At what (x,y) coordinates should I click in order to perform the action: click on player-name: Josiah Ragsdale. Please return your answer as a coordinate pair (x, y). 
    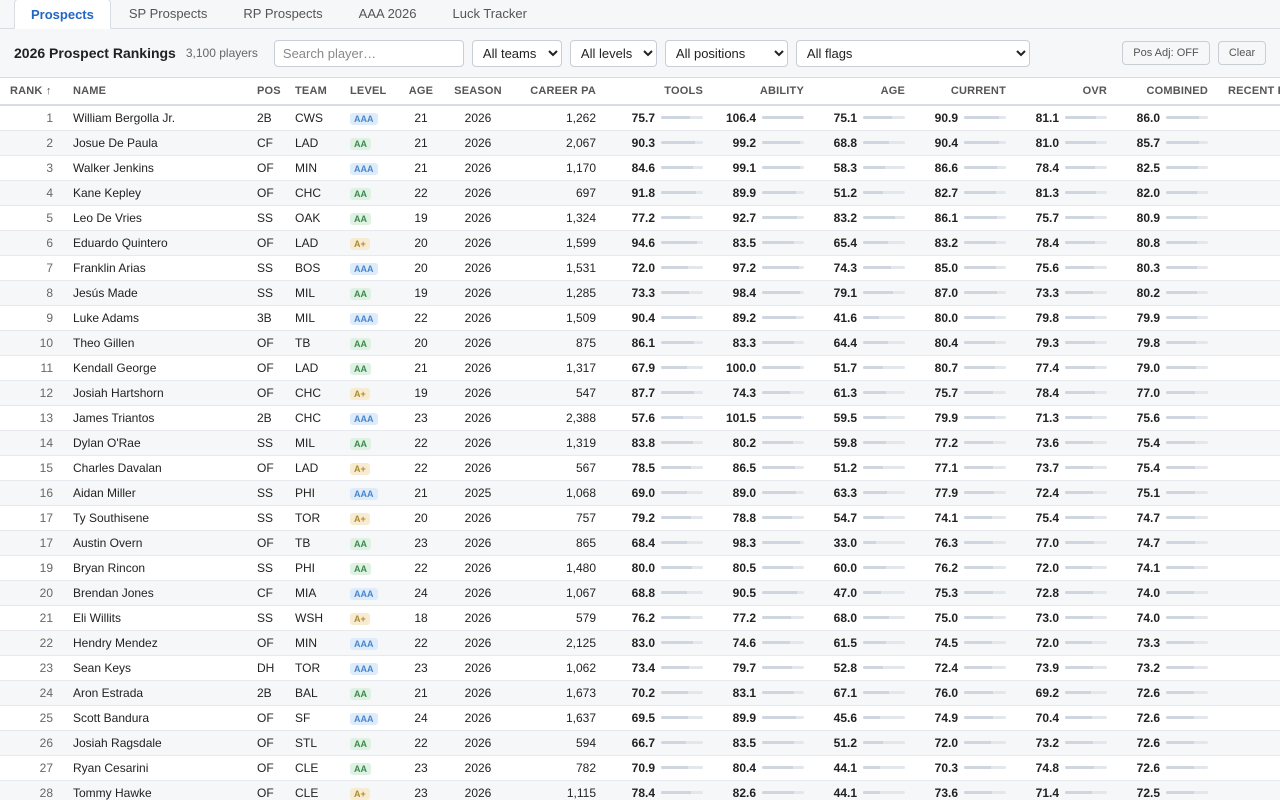
    Looking at the image, I should click on (155, 743).